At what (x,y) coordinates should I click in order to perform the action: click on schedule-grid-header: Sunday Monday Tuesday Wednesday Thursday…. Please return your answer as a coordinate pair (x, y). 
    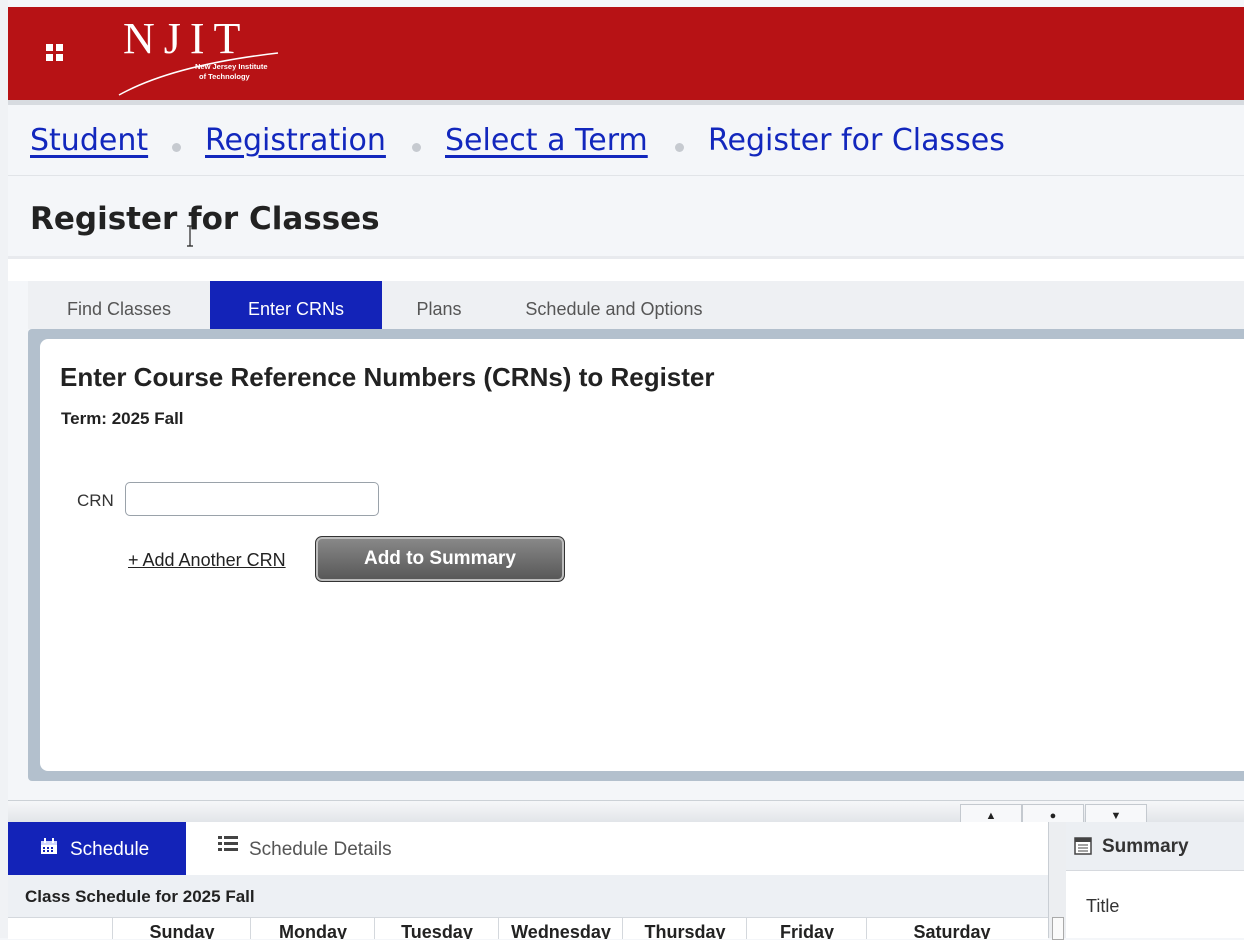
    Looking at the image, I should click on (528, 928).